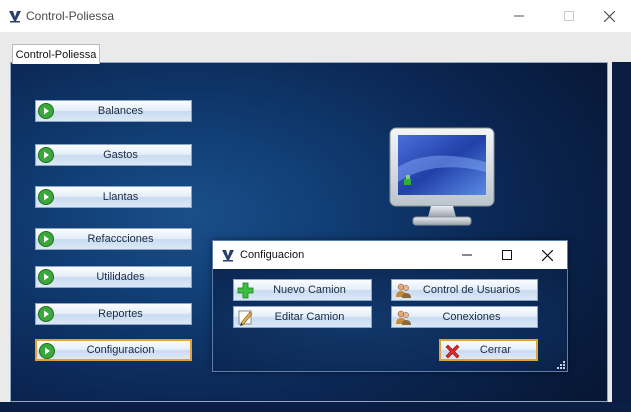 The width and height of the screenshot is (631, 412). What do you see at coordinates (120, 155) in the screenshot?
I see `gastos-label: Gastos` at bounding box center [120, 155].